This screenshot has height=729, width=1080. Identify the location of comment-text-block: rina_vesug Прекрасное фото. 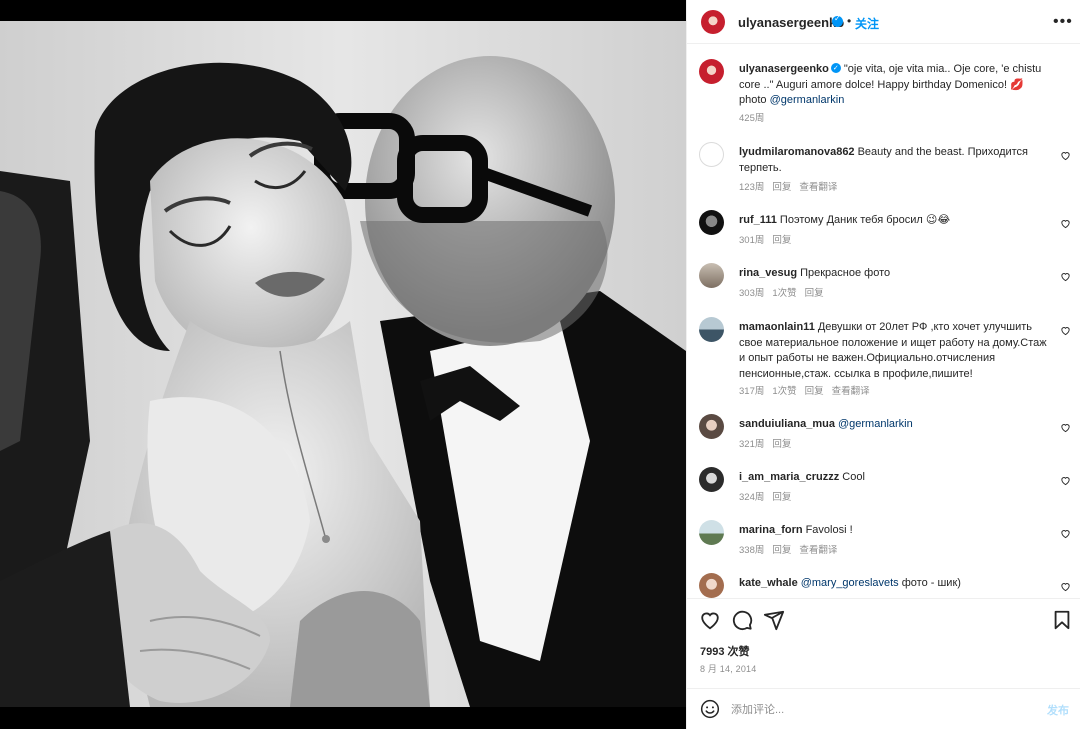
(895, 274).